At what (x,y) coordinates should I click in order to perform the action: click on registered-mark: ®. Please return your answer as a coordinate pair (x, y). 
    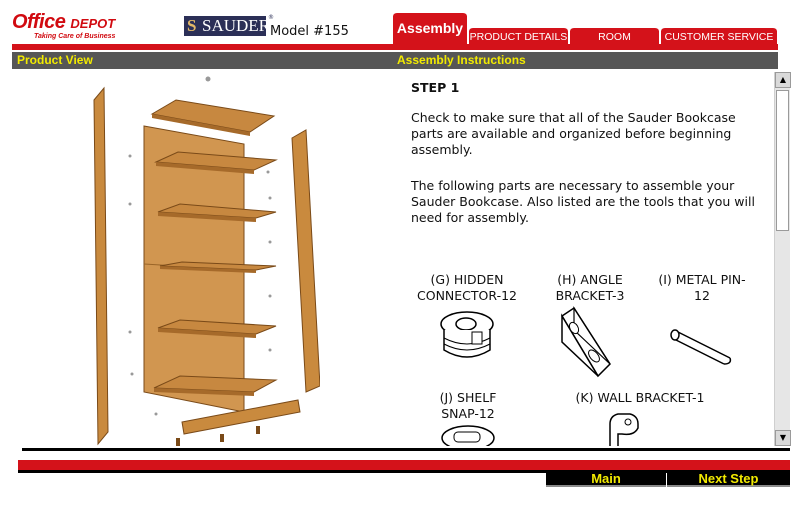
    Looking at the image, I should click on (271, 17).